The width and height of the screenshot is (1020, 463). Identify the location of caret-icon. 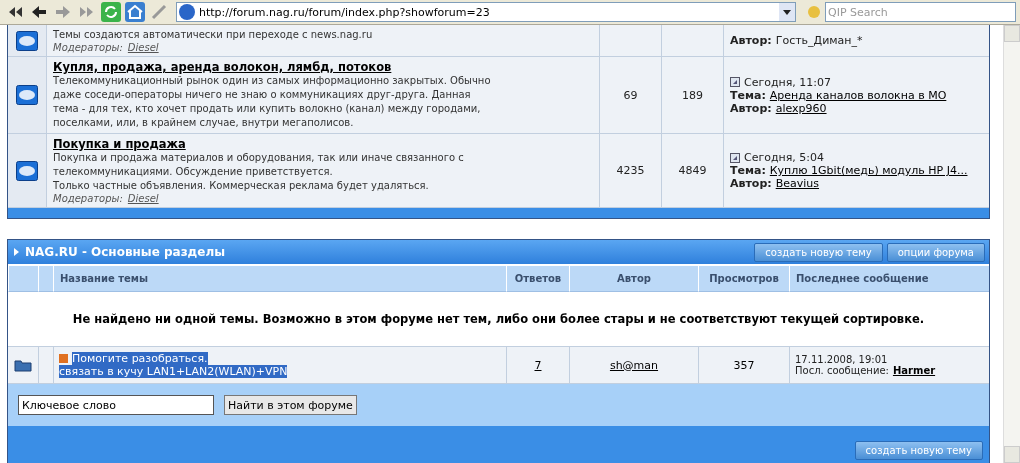
(787, 12).